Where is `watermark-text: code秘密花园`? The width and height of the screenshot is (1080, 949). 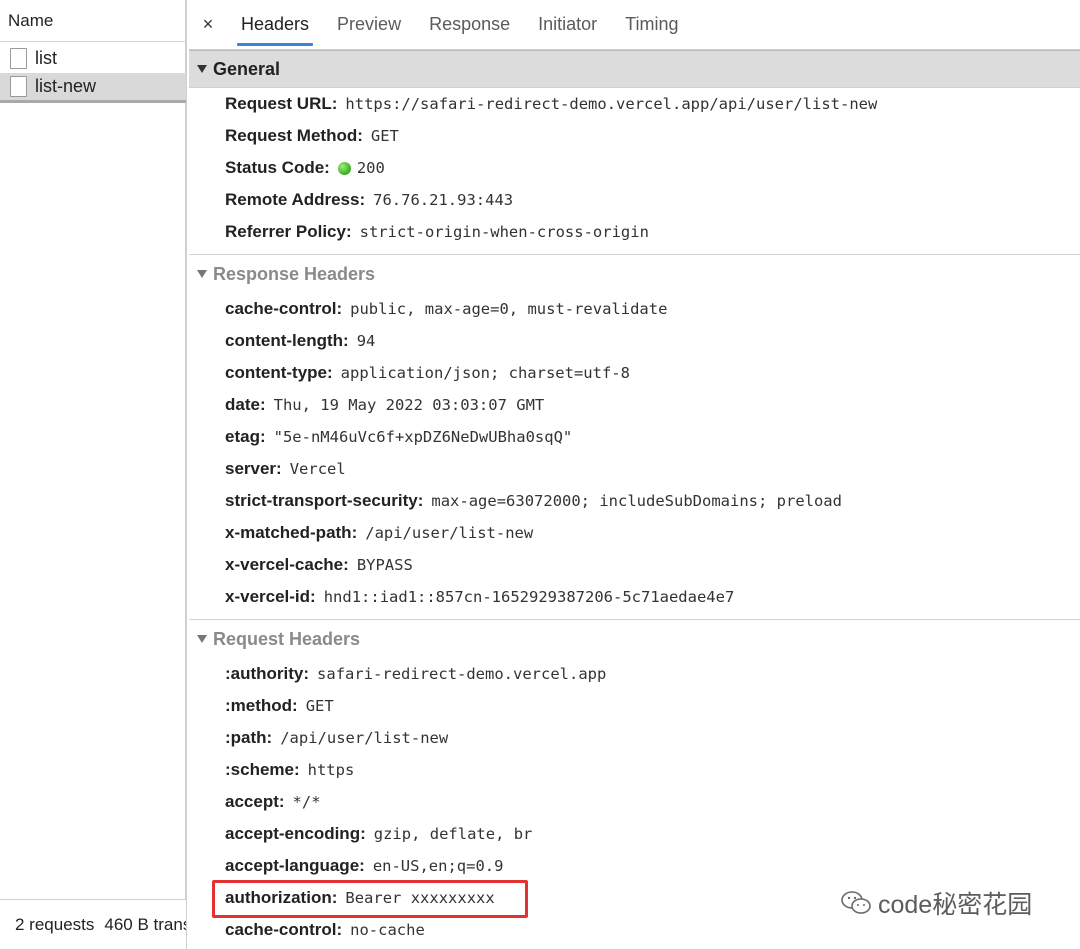
watermark-text: code秘密花园 is located at coordinates (955, 905).